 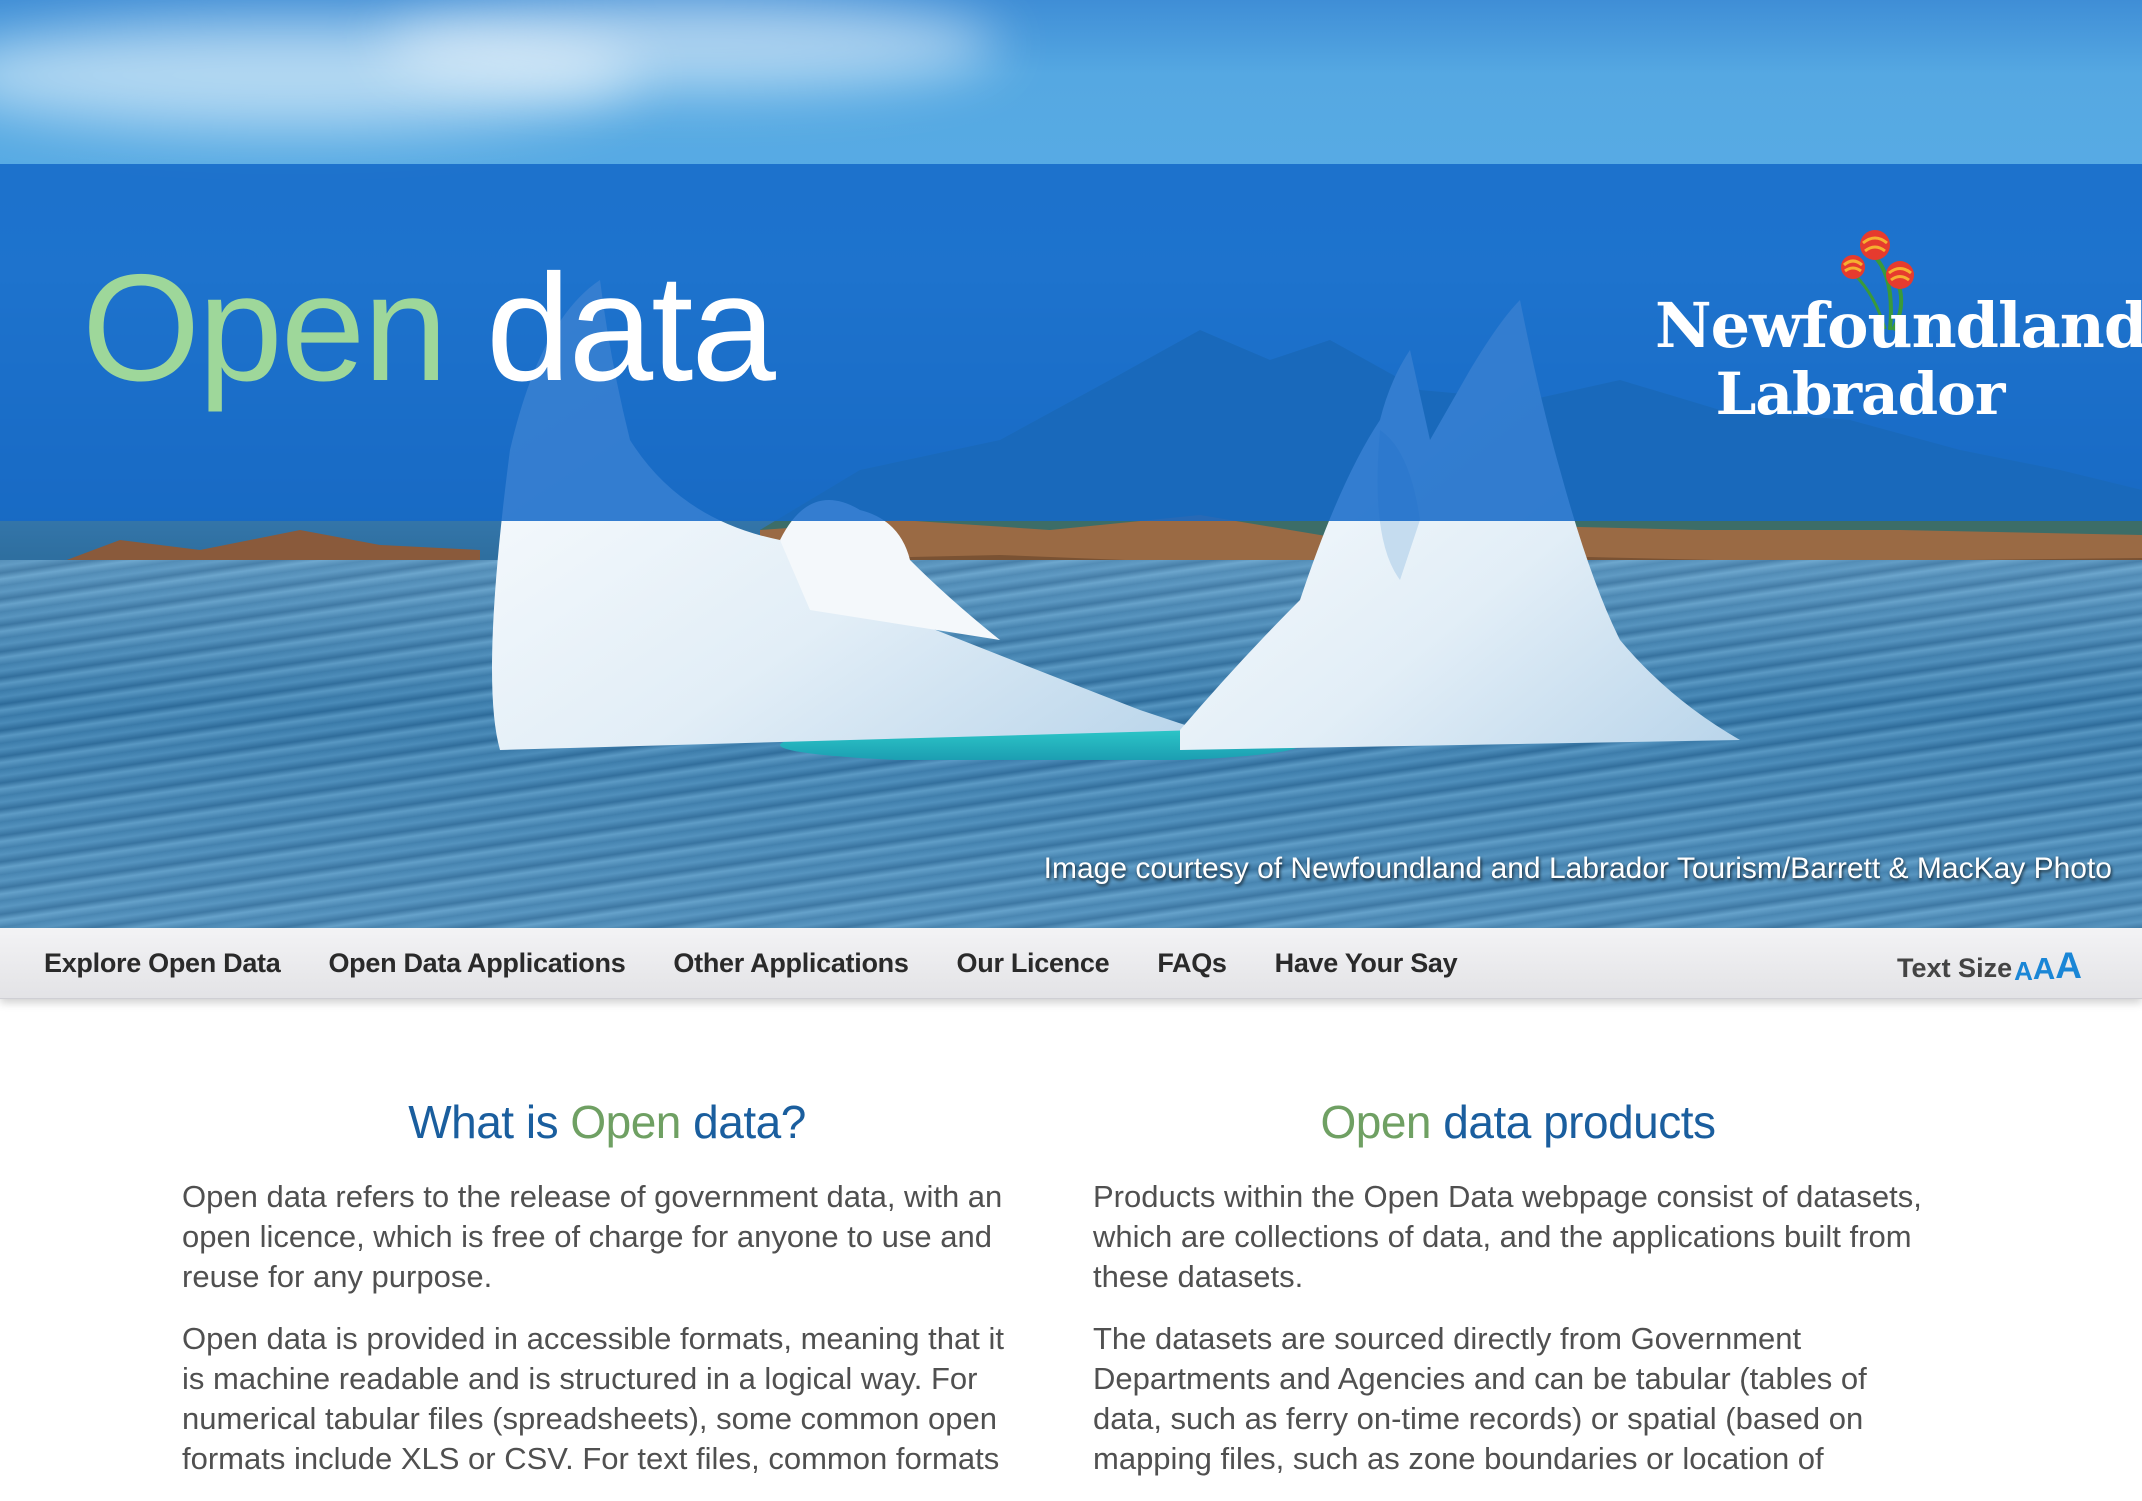 What do you see at coordinates (476, 963) in the screenshot?
I see `nav-open-data-applications: Open Data Applications` at bounding box center [476, 963].